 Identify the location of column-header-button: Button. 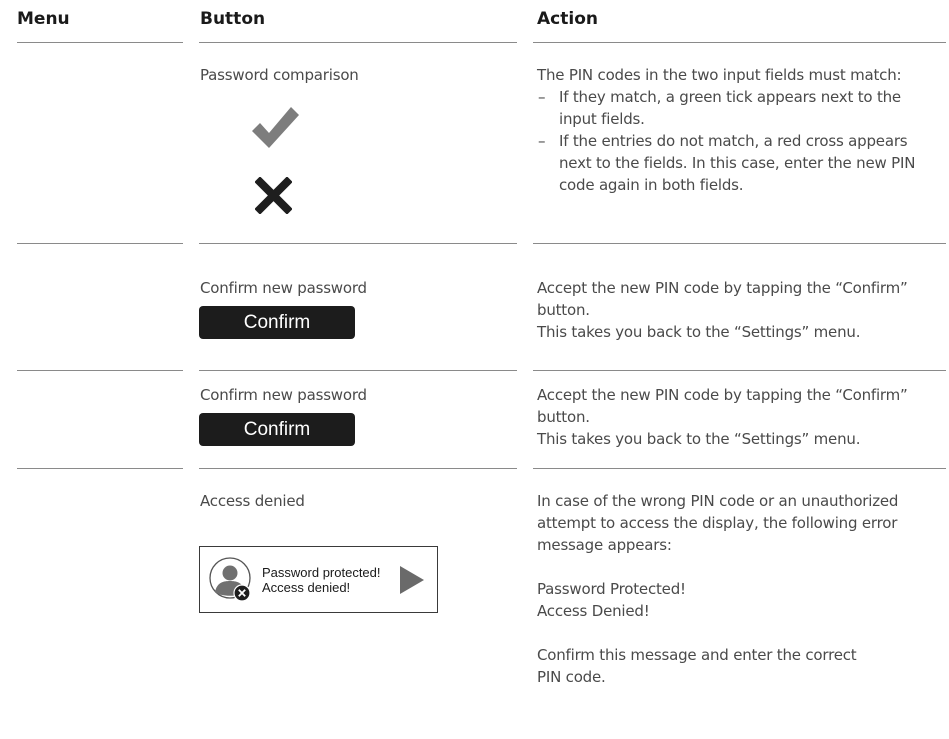
(233, 19).